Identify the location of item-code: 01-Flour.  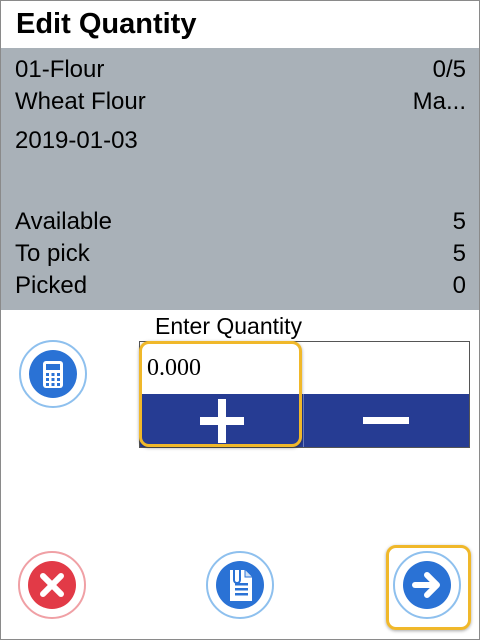
(60, 69).